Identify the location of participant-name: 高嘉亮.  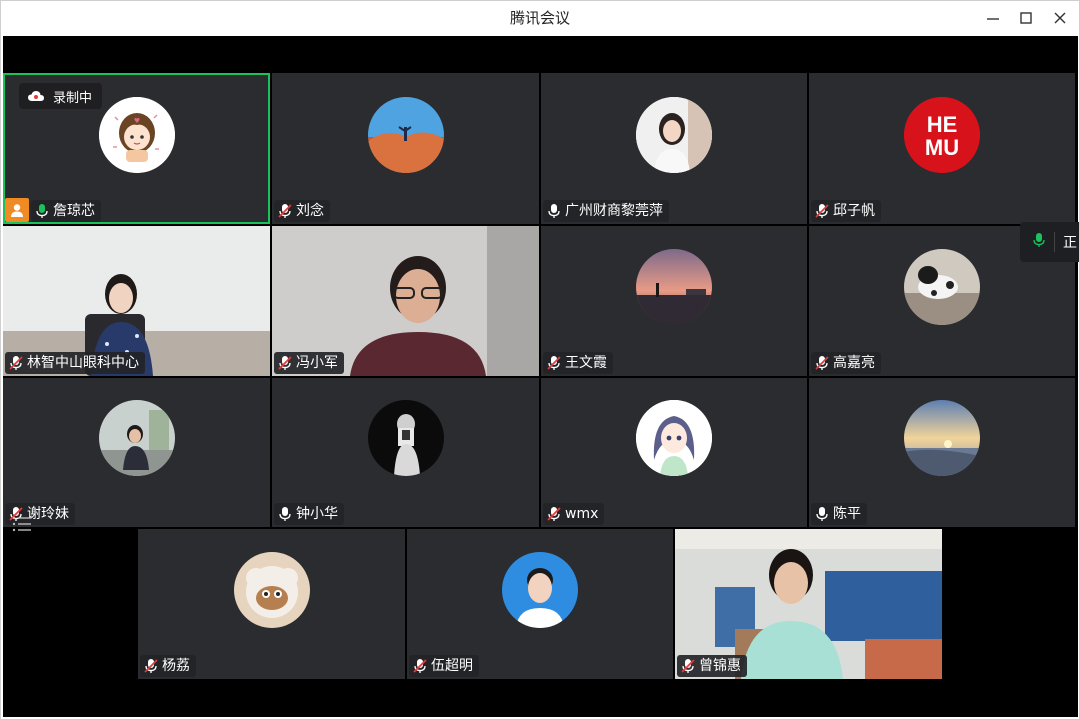
(854, 363).